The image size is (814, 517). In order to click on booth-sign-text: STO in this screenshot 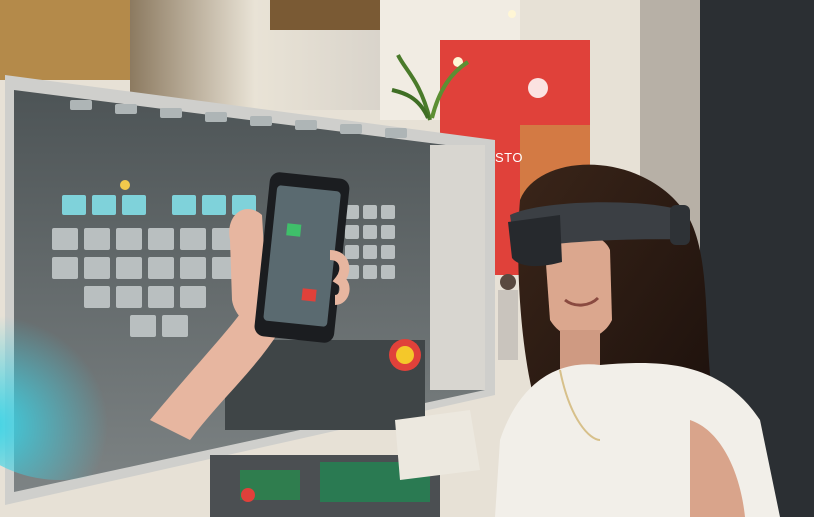, I will do `click(509, 157)`.